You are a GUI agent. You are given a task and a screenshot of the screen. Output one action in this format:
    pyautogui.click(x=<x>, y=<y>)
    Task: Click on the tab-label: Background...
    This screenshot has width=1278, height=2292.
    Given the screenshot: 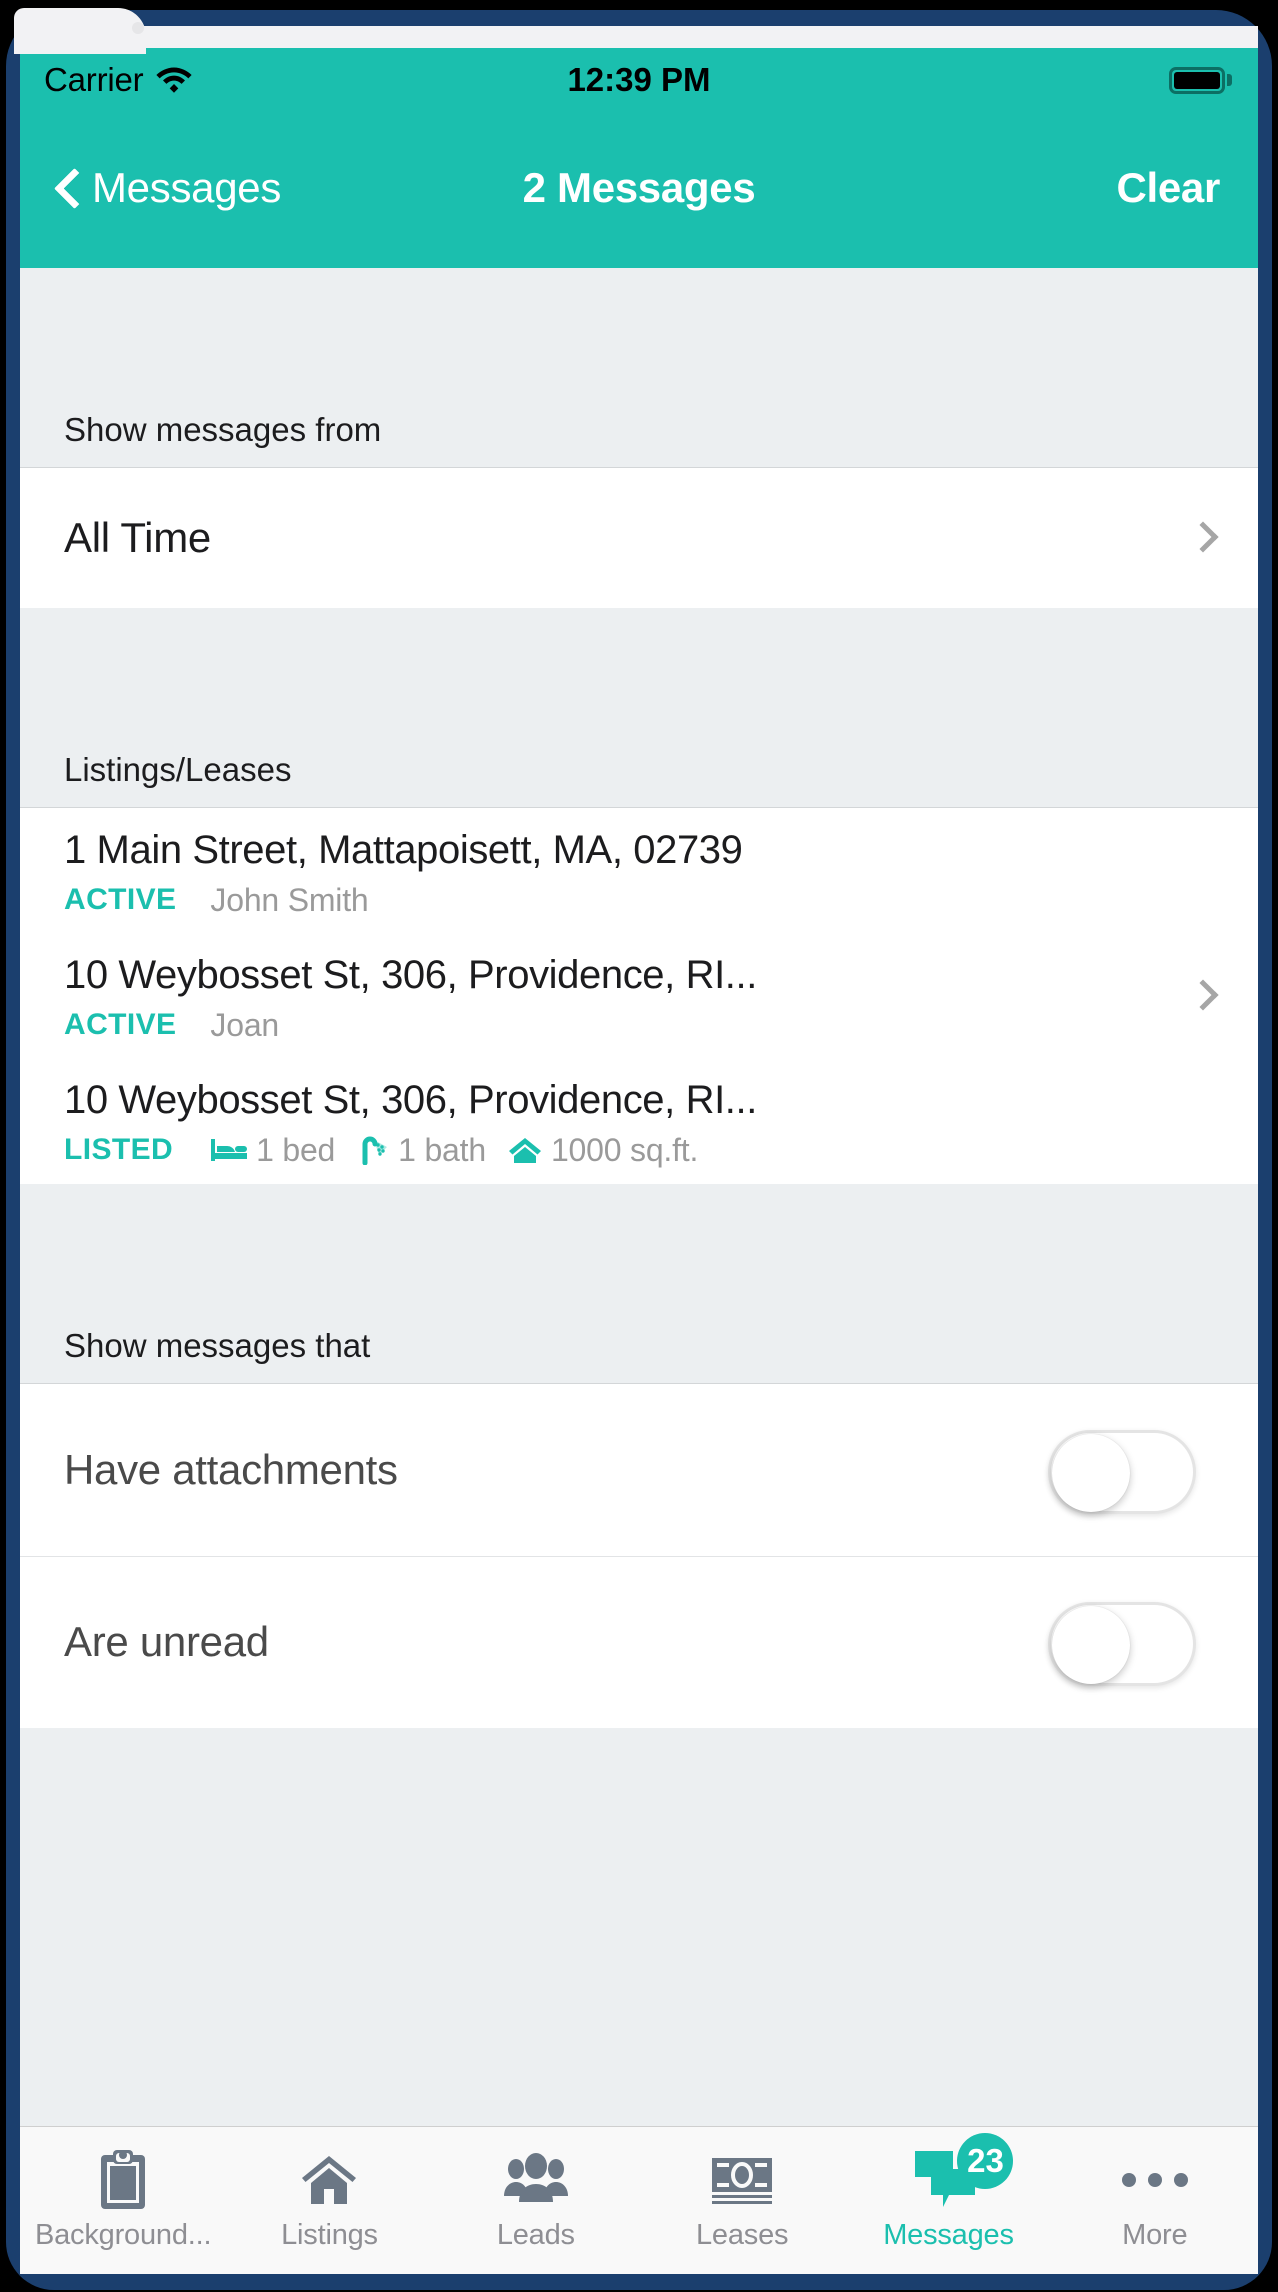 What is the action you would take?
    pyautogui.click(x=123, y=2235)
    